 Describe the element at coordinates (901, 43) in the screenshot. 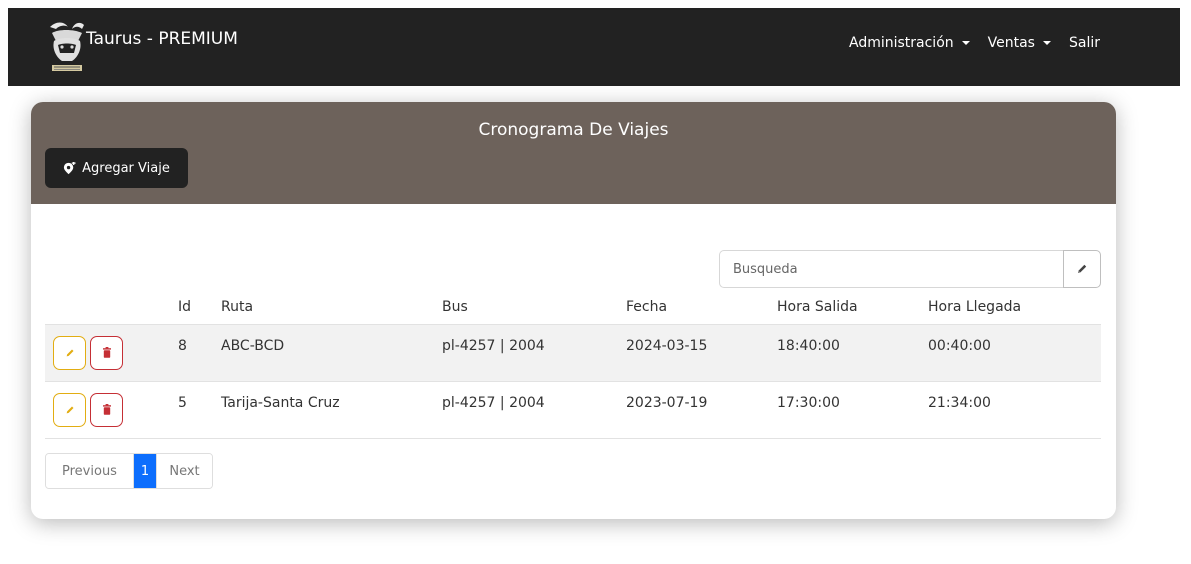

I see `nav-item-label: Administración` at that location.